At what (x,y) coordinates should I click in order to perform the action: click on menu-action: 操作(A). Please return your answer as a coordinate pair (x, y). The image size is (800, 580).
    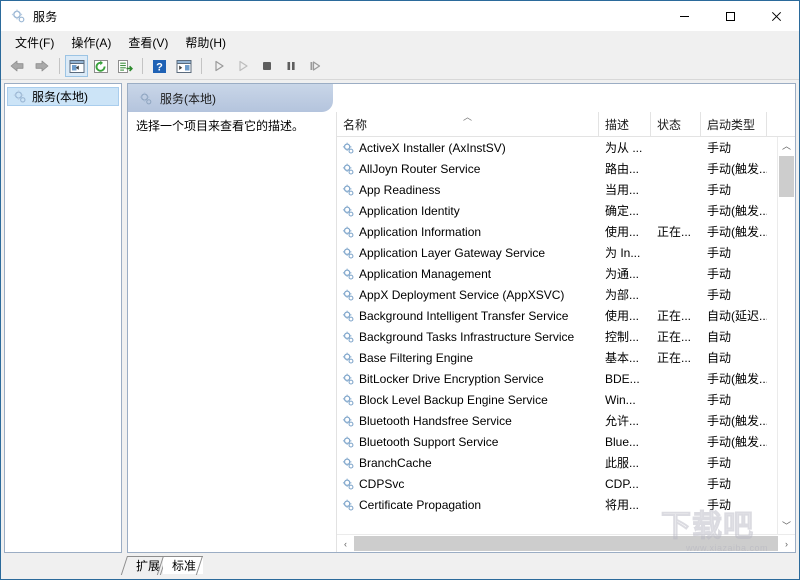
    Looking at the image, I should click on (91, 42).